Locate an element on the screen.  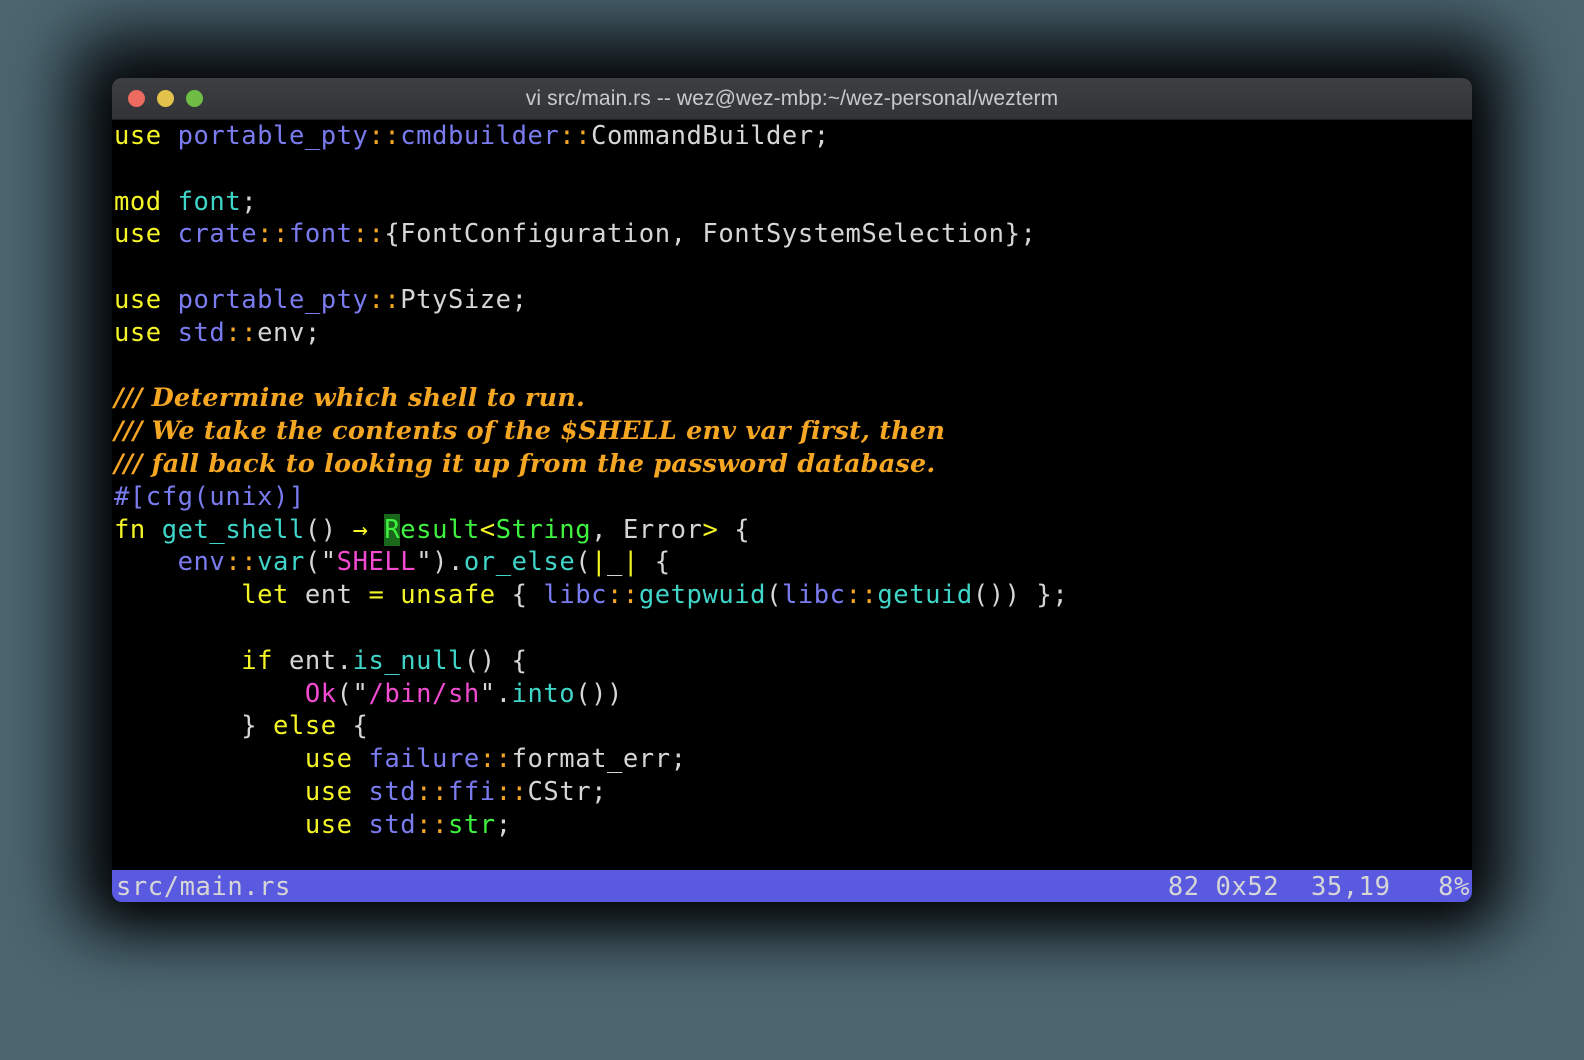
window-controls is located at coordinates (165, 98).